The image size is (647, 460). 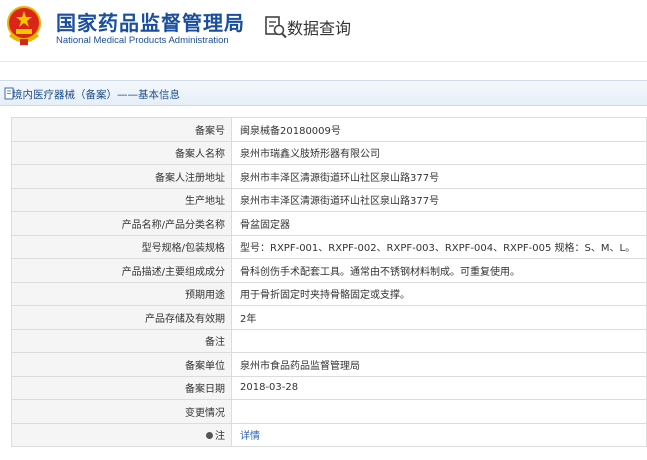 I want to click on table-row: 备案人名称 泉州市瑞鑫义肢矫形器有限公司, so click(x=329, y=152).